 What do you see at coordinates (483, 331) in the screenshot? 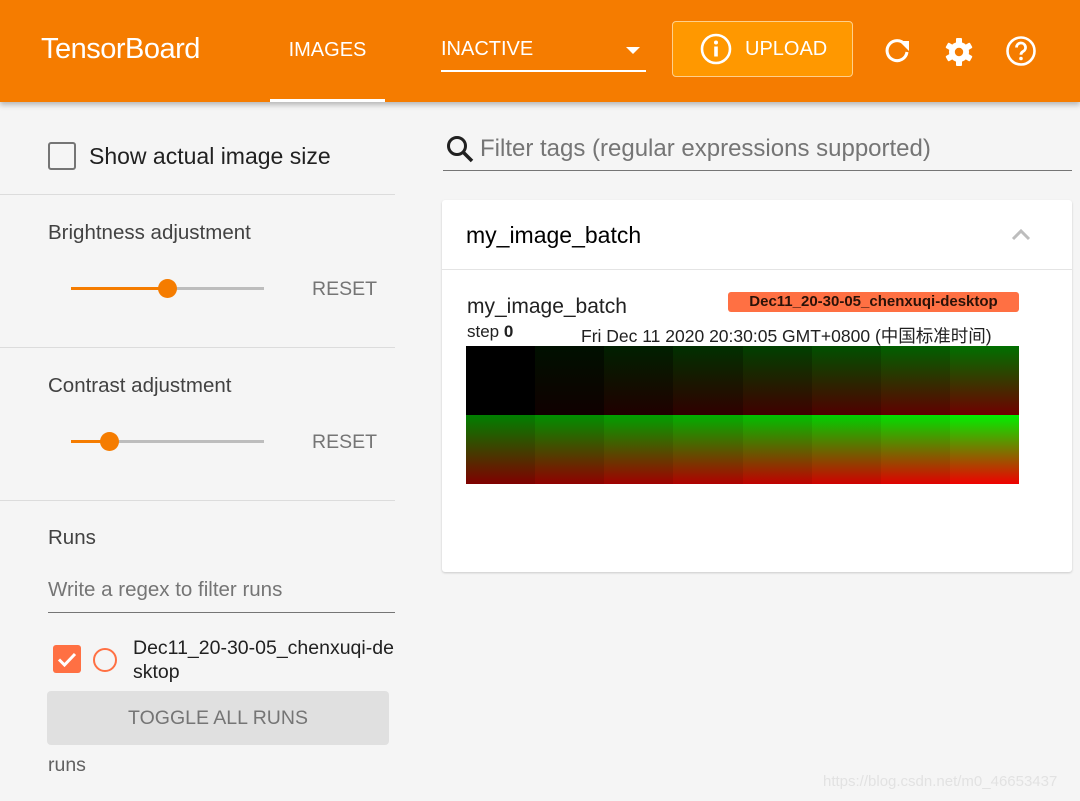
I see `step-label: step` at bounding box center [483, 331].